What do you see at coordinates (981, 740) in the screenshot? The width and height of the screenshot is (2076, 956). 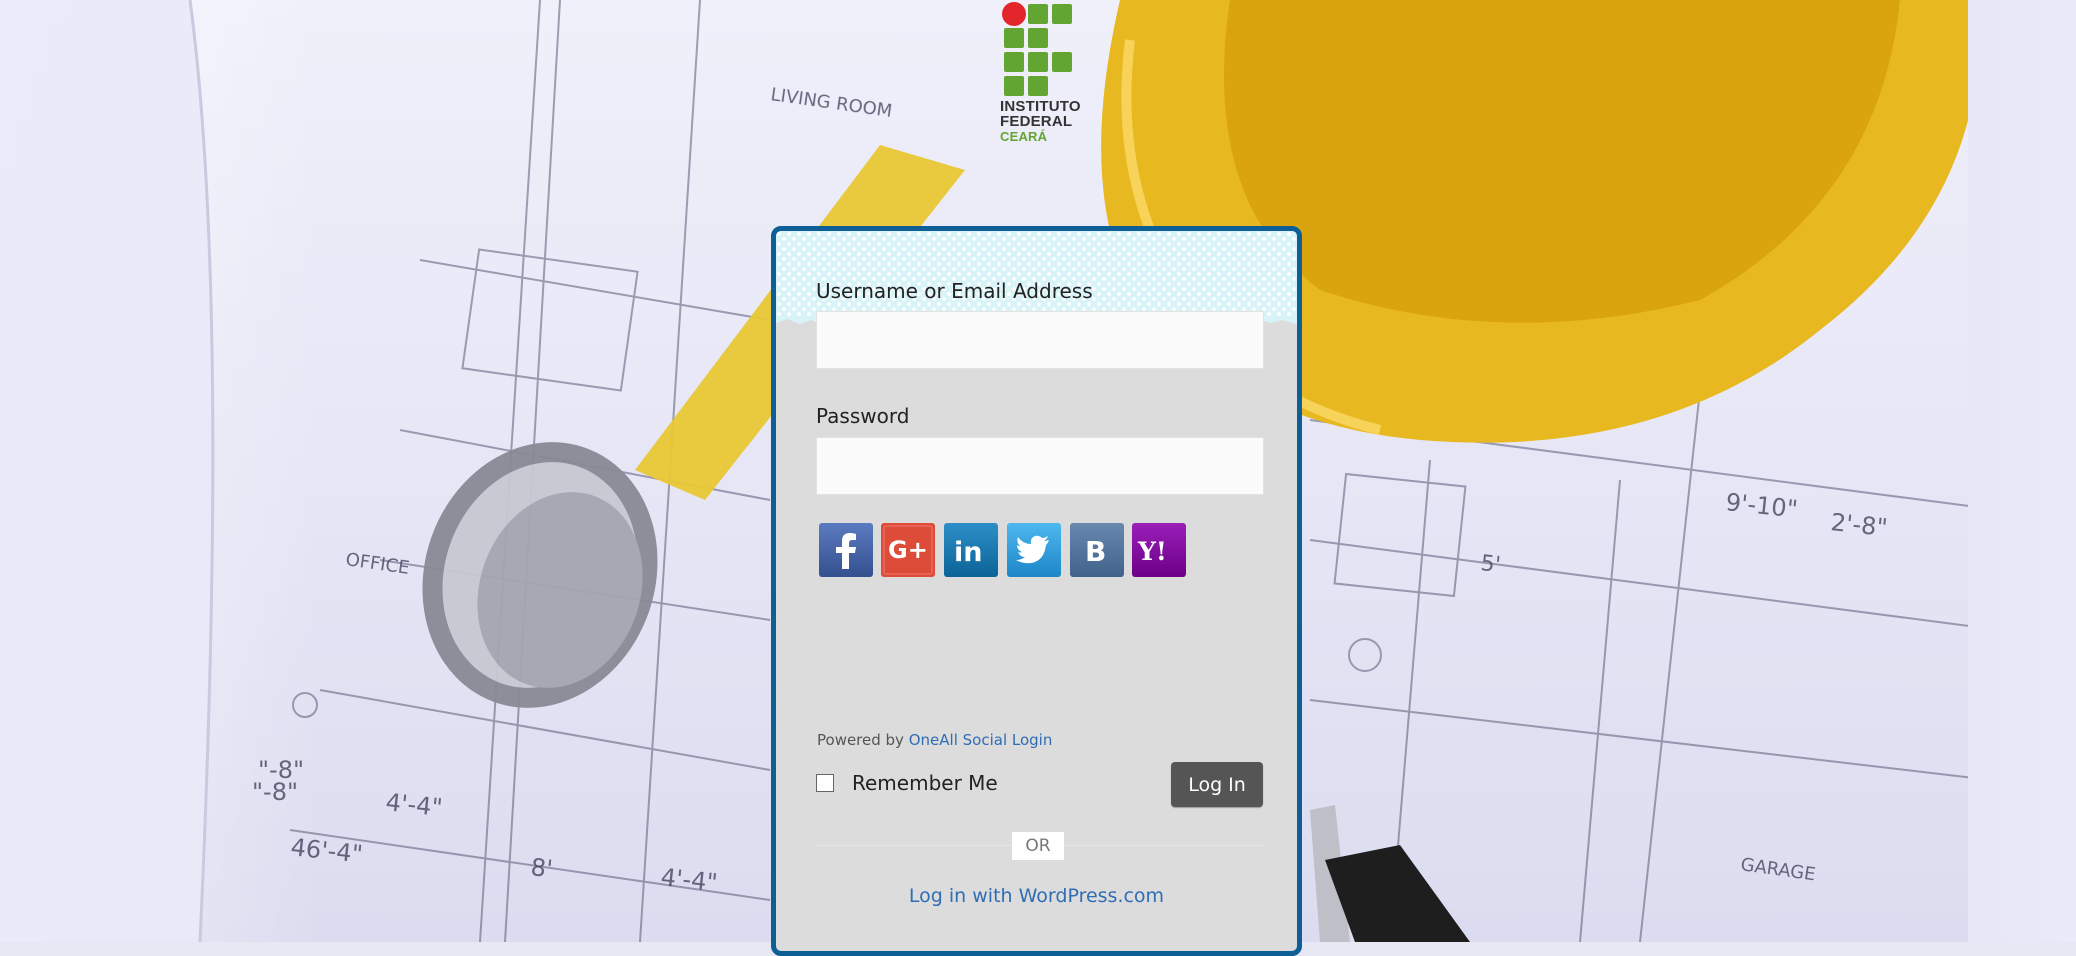 I see `oneall-link: OneAll Social Login` at bounding box center [981, 740].